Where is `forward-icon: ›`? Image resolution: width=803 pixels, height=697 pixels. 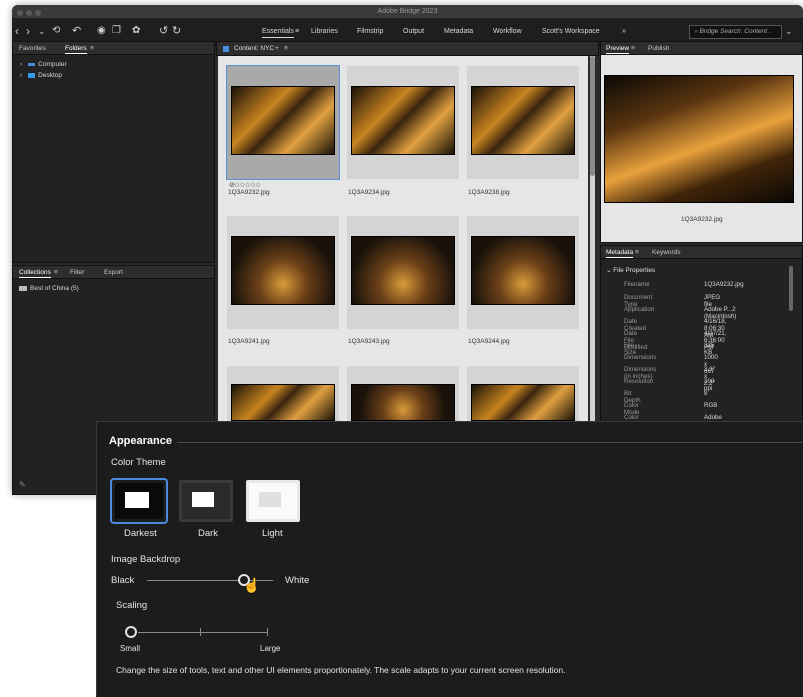 forward-icon: › is located at coordinates (28, 31).